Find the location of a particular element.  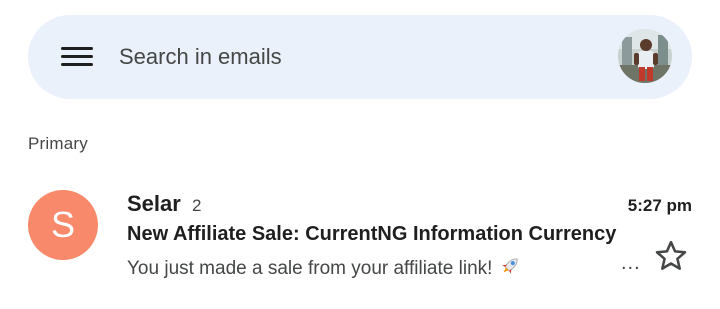

section-label-primary: Primary is located at coordinates (58, 143).